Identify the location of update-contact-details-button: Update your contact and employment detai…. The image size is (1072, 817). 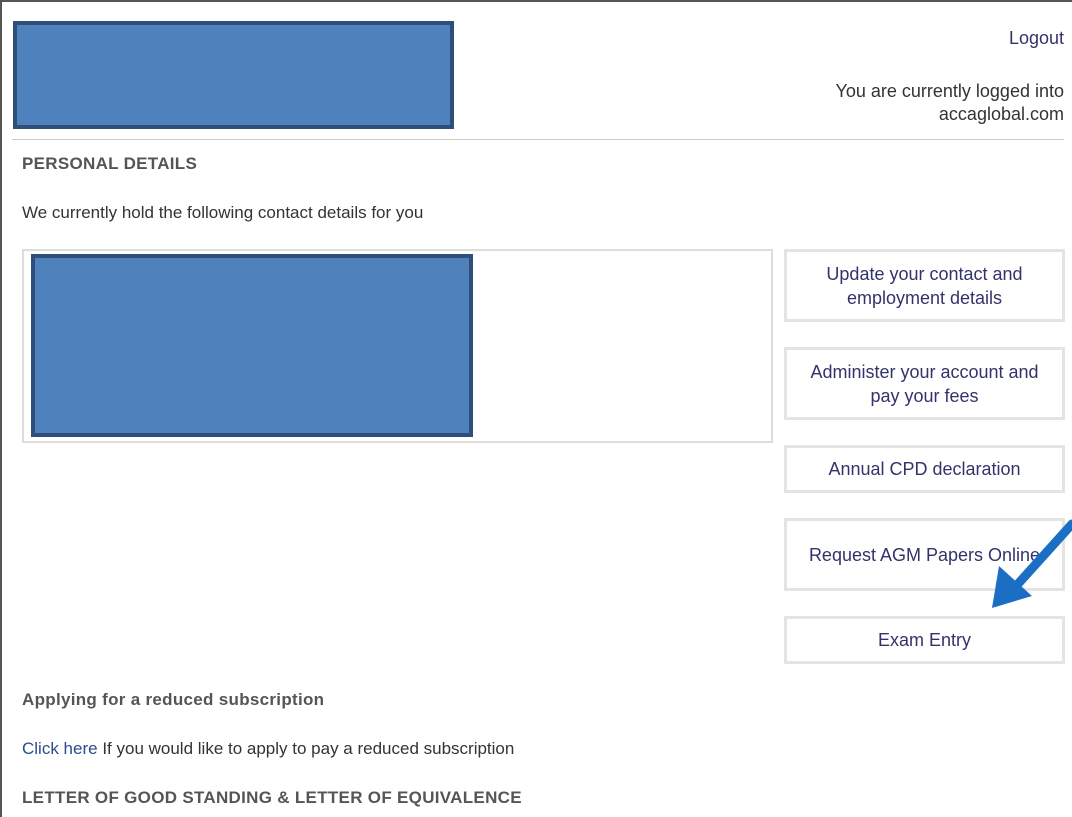
(924, 285).